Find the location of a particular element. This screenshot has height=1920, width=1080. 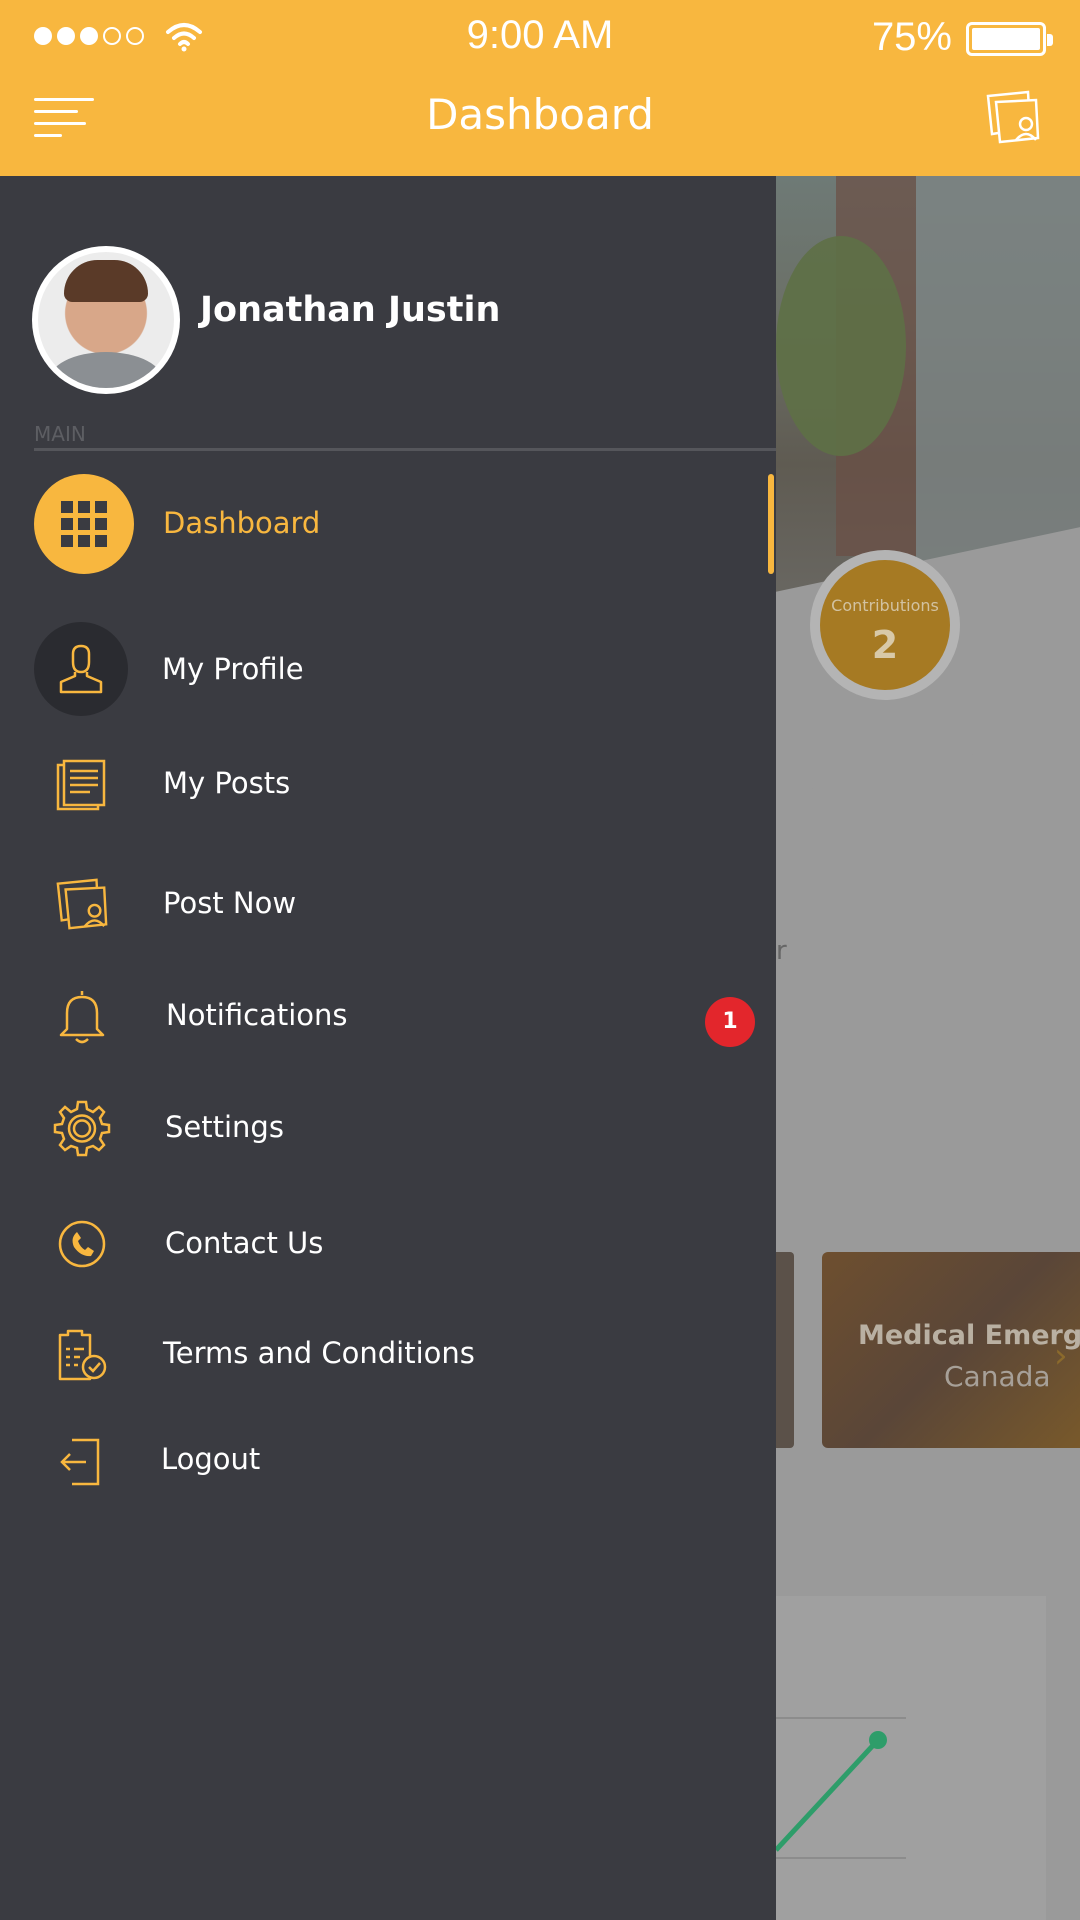

partial-text: r is located at coordinates (781, 951).